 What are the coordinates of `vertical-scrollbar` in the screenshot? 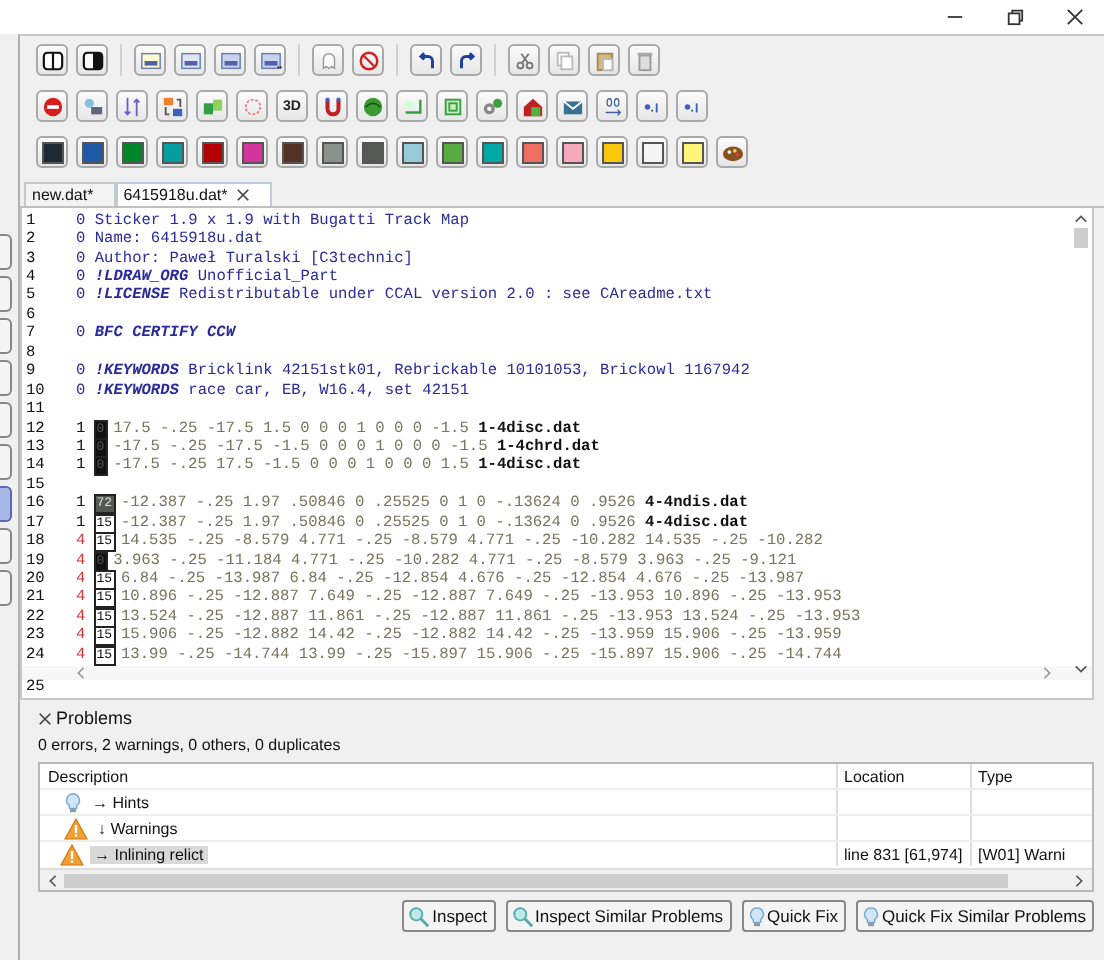 It's located at (1080, 444).